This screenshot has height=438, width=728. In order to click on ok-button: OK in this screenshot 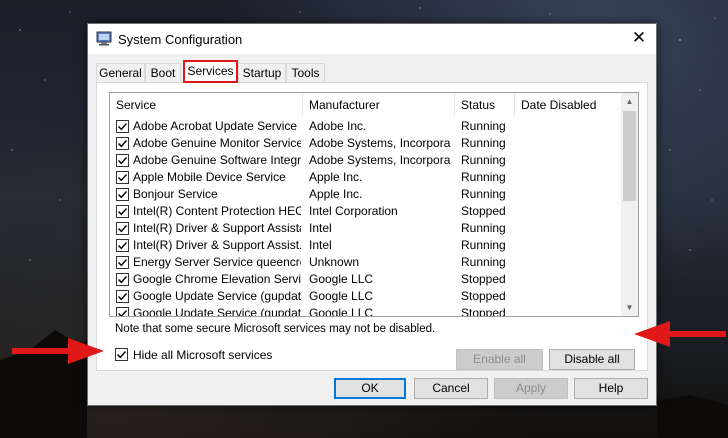, I will do `click(370, 388)`.